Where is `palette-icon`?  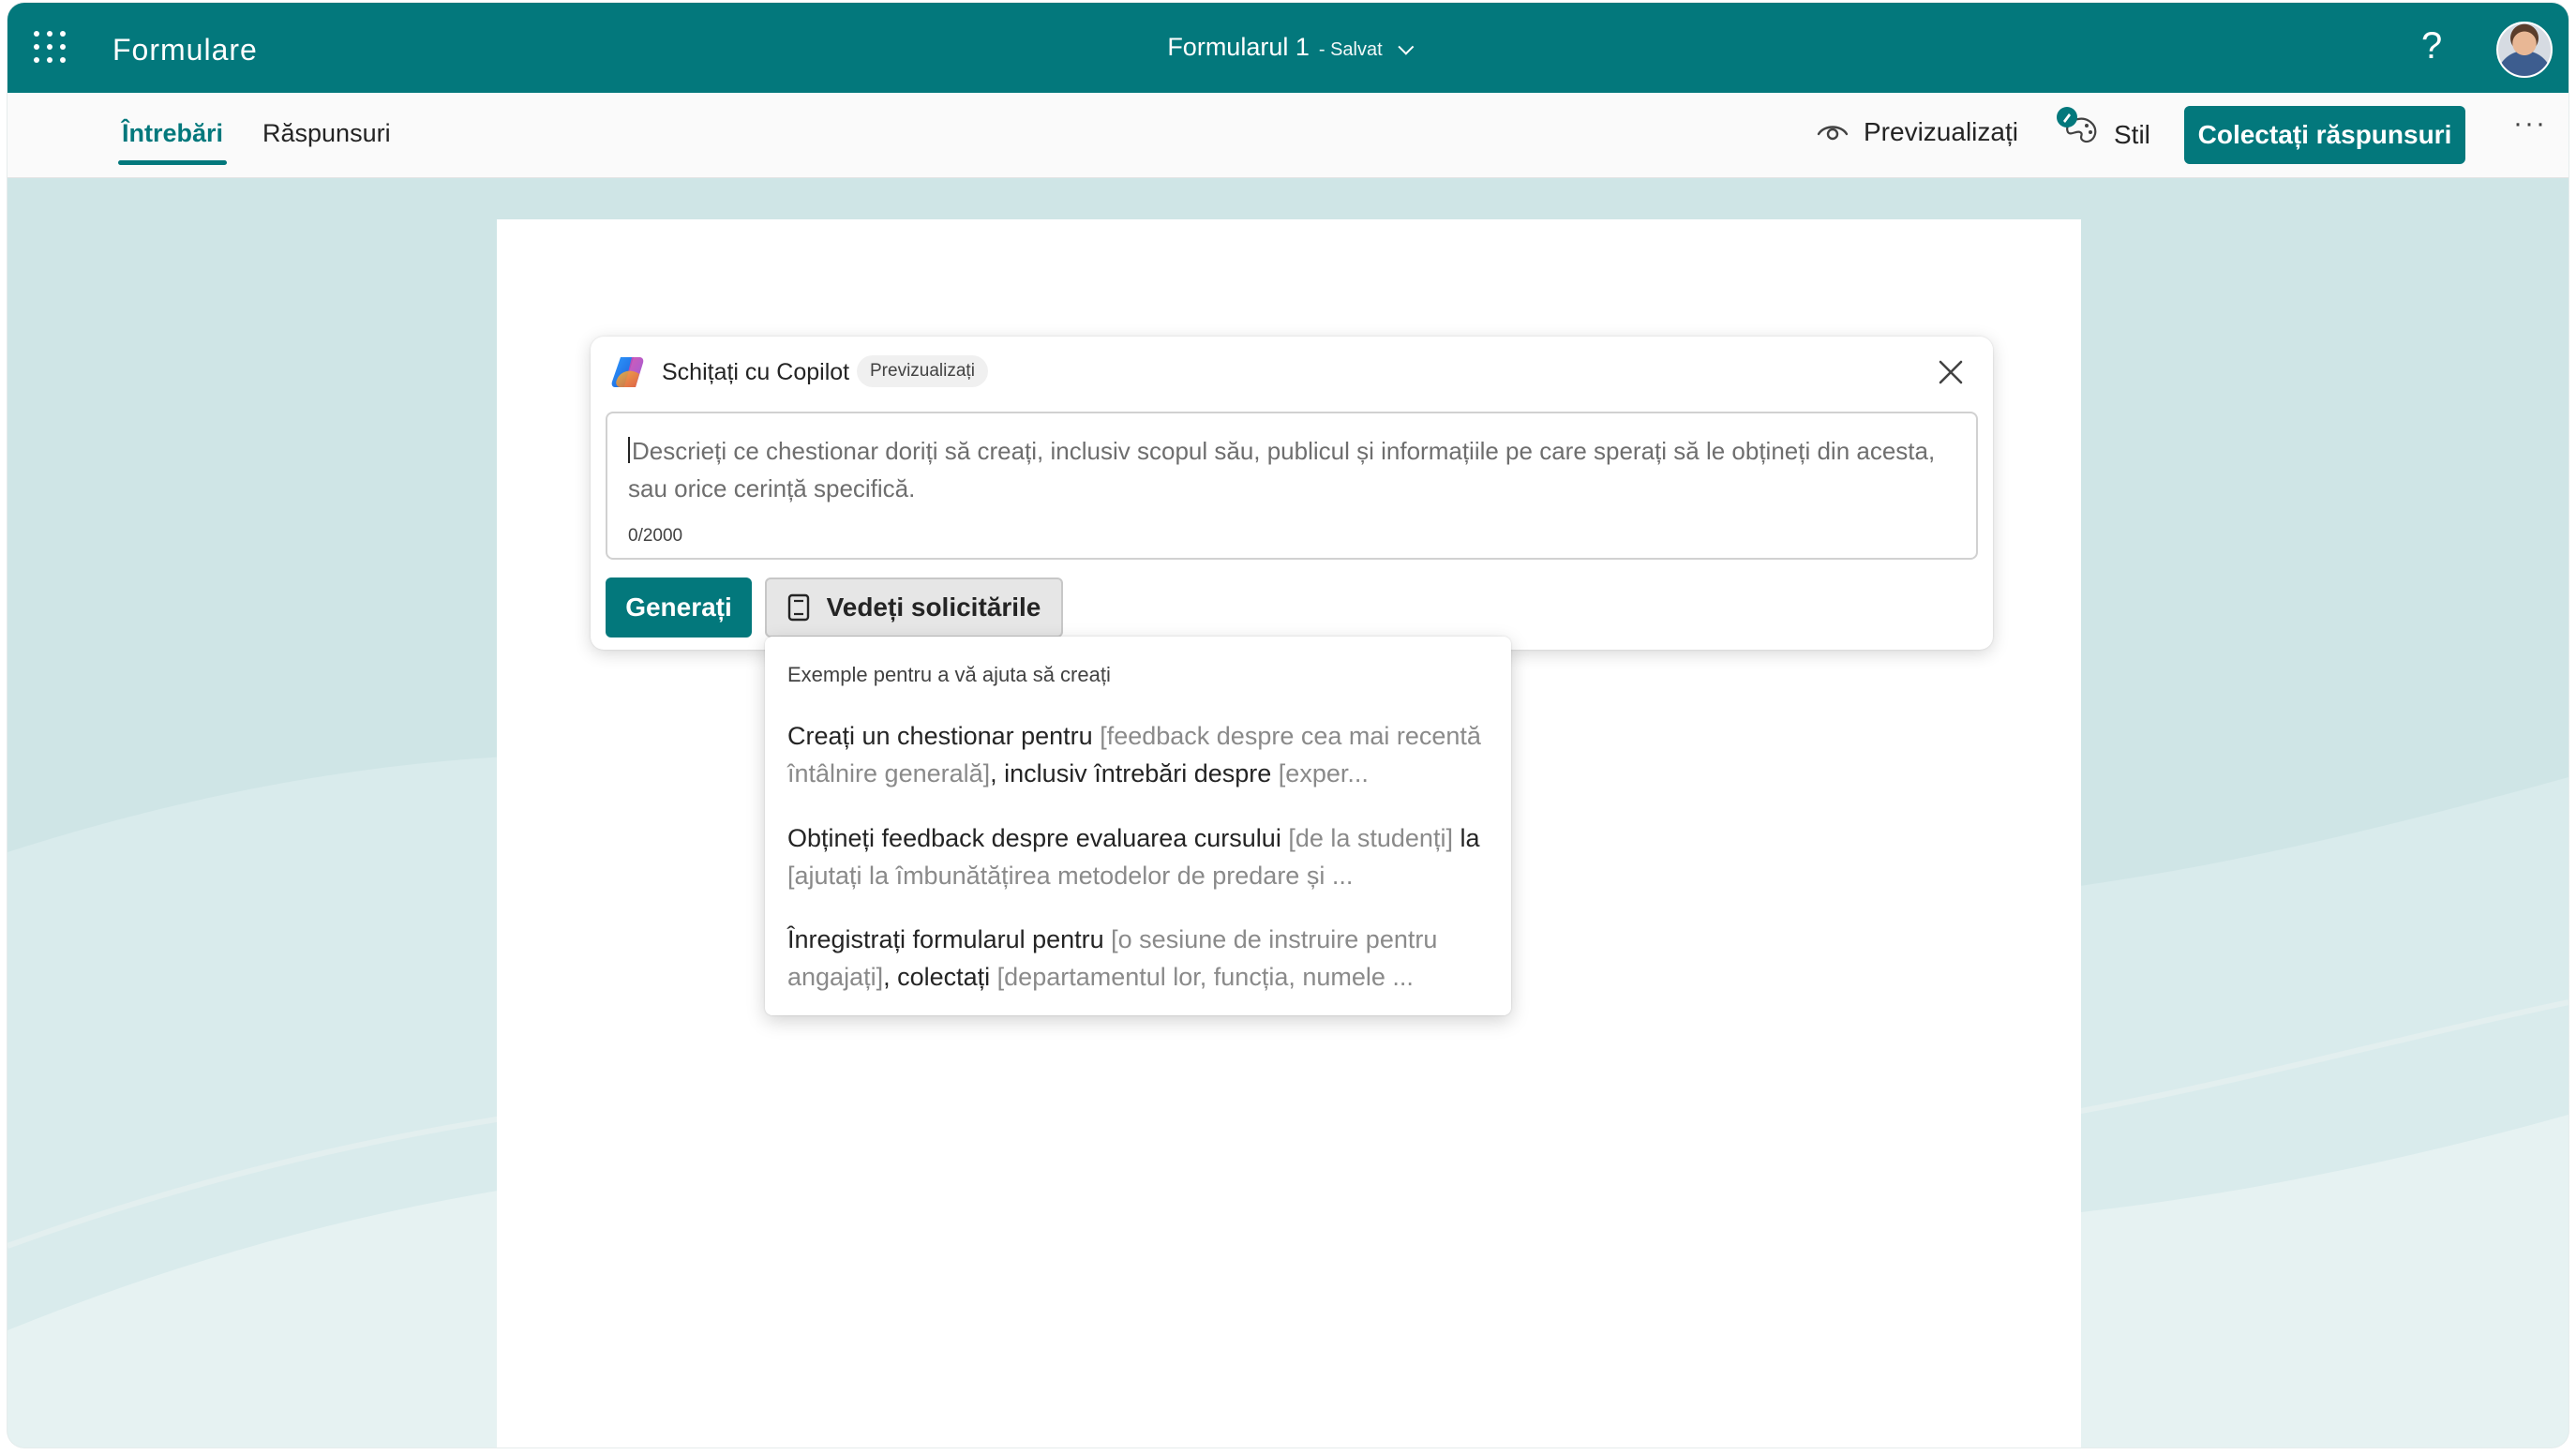 palette-icon is located at coordinates (2077, 125).